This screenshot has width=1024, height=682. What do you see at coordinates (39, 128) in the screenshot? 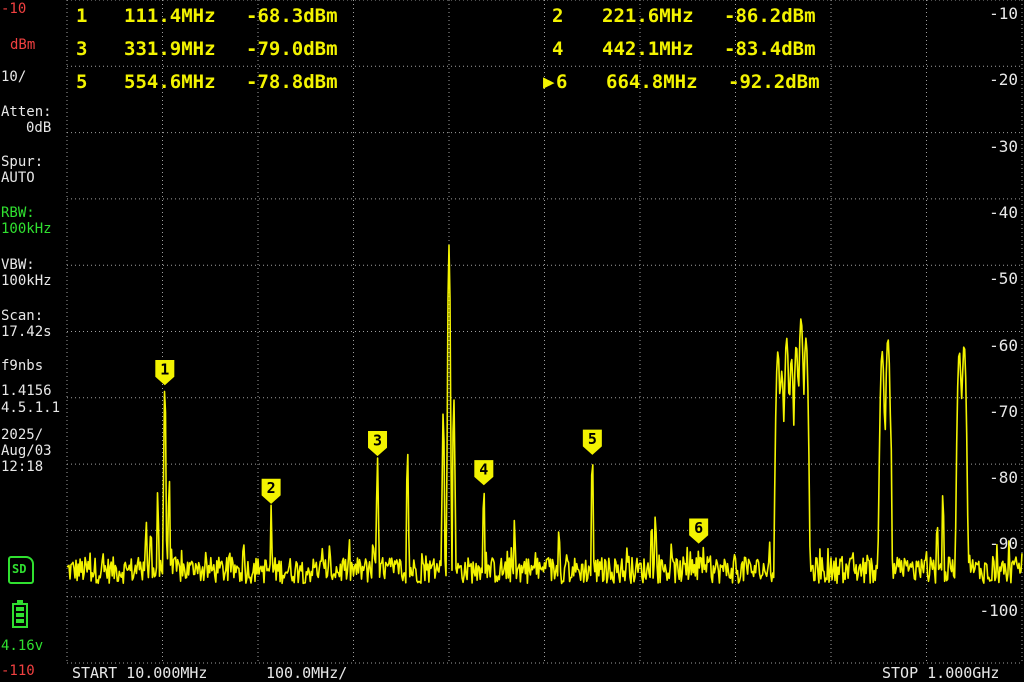
I see `atten-value: 0dB` at bounding box center [39, 128].